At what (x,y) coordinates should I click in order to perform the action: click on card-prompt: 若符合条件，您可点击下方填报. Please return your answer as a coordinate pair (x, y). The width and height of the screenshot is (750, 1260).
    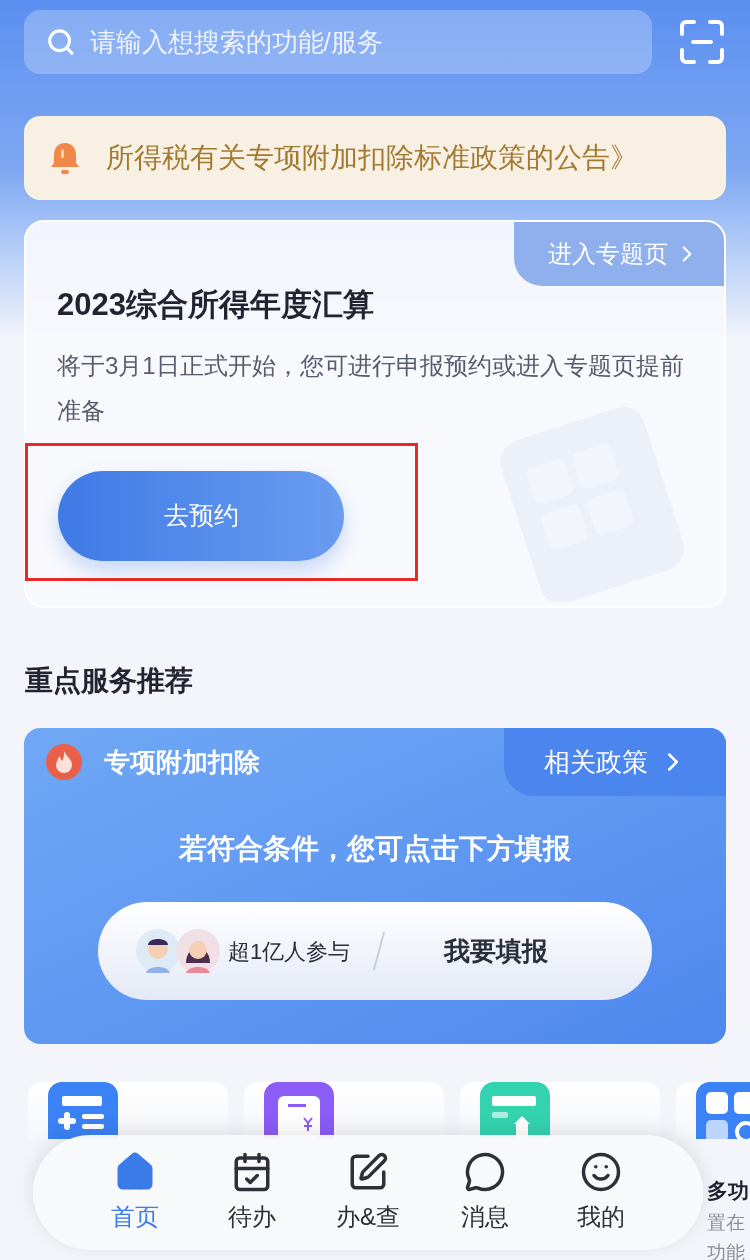
    Looking at the image, I should click on (375, 849).